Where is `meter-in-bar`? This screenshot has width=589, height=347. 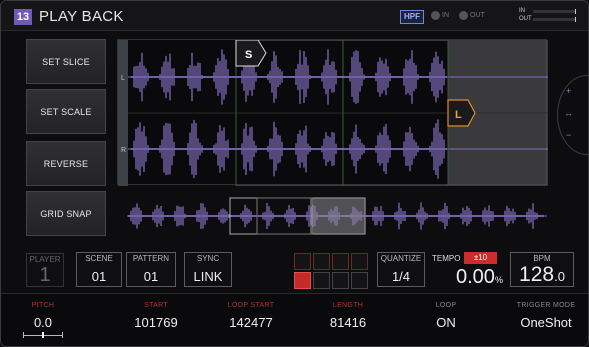 meter-in-bar is located at coordinates (554, 11).